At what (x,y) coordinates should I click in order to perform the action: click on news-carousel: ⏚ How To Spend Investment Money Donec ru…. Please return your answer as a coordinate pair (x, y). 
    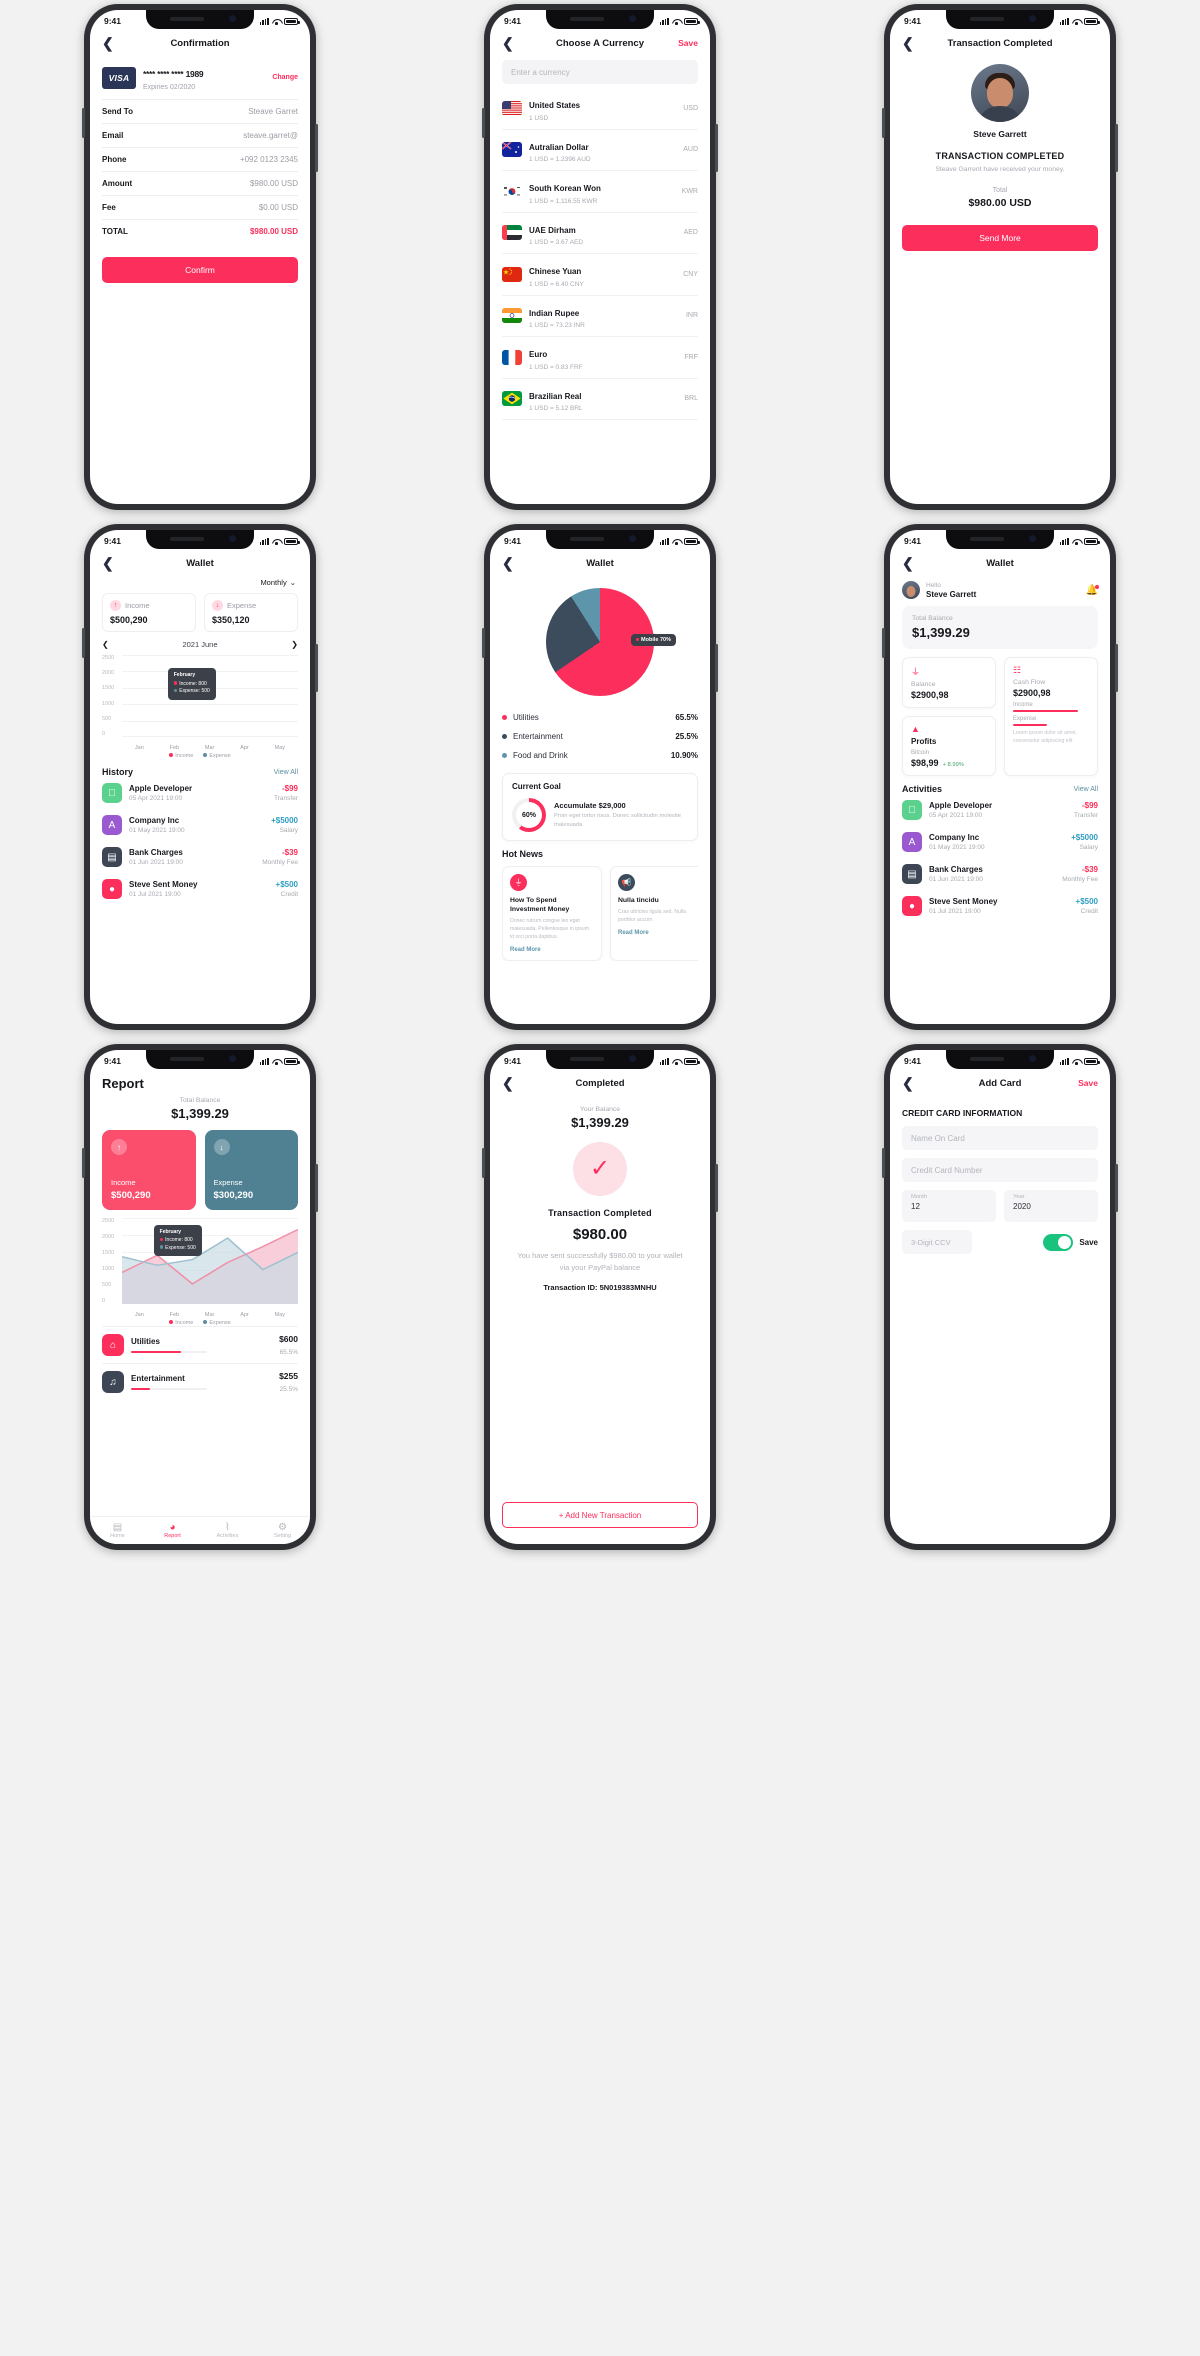
    Looking at the image, I should click on (600, 913).